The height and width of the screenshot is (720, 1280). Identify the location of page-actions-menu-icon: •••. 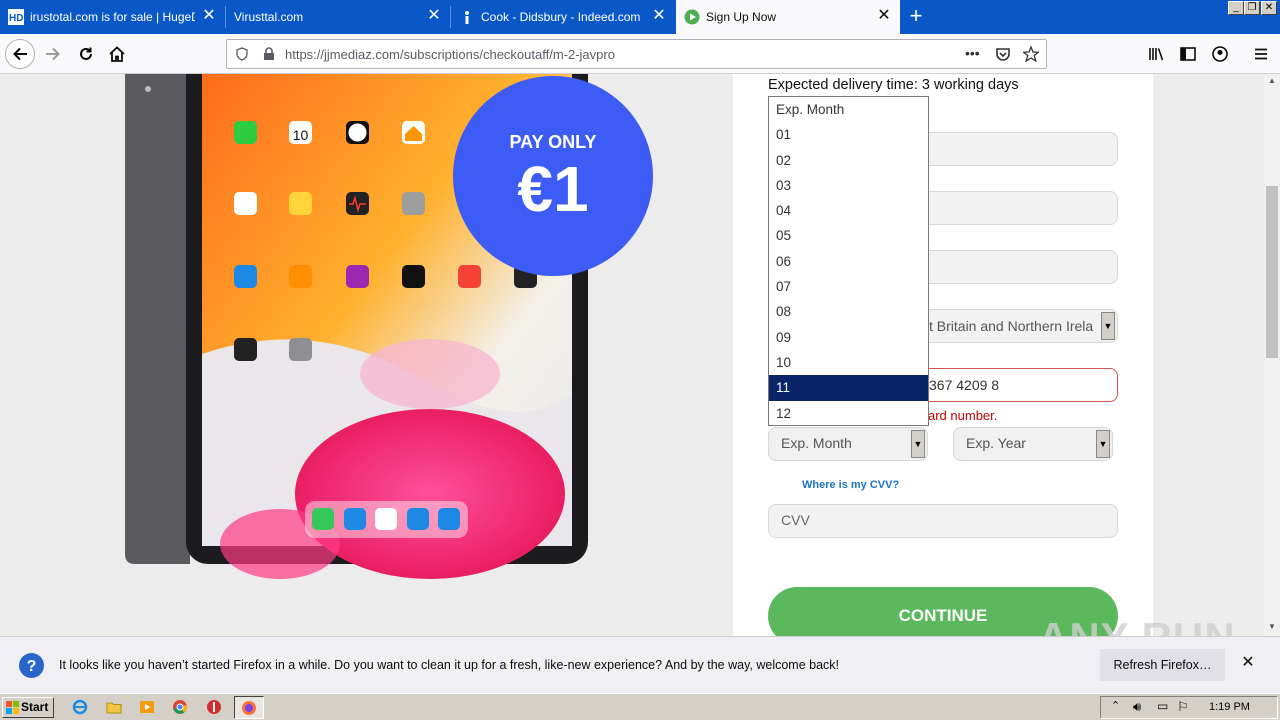
(972, 53).